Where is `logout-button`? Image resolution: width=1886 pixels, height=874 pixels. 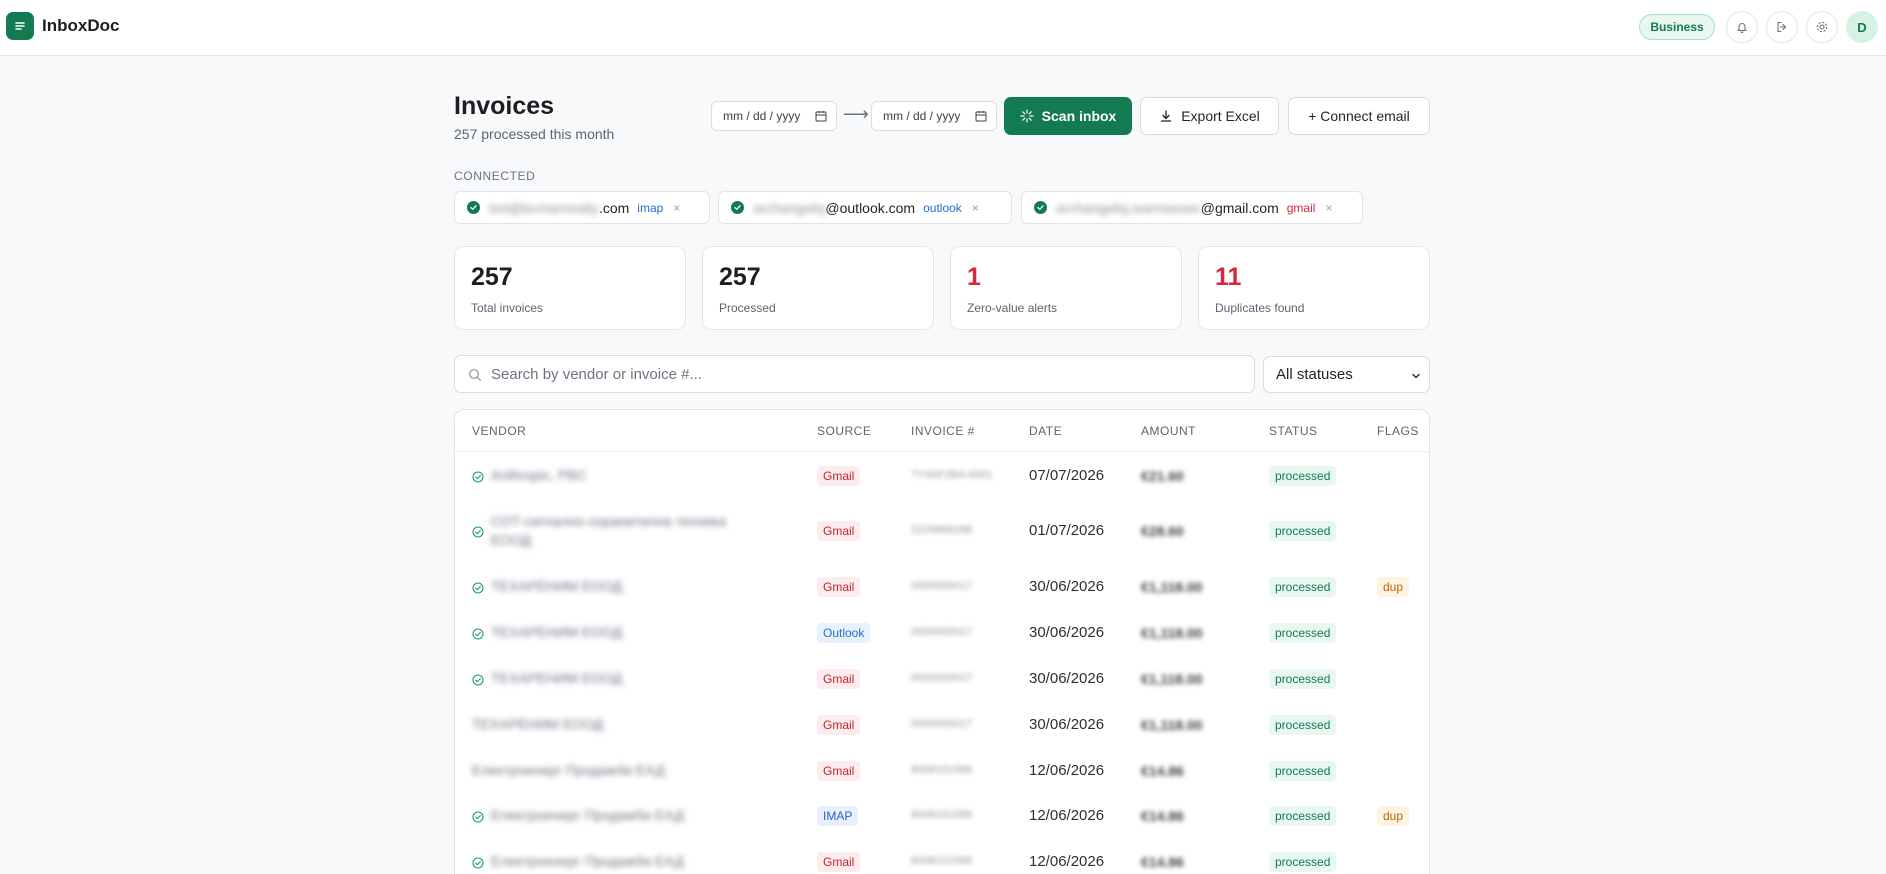
logout-button is located at coordinates (1782, 27).